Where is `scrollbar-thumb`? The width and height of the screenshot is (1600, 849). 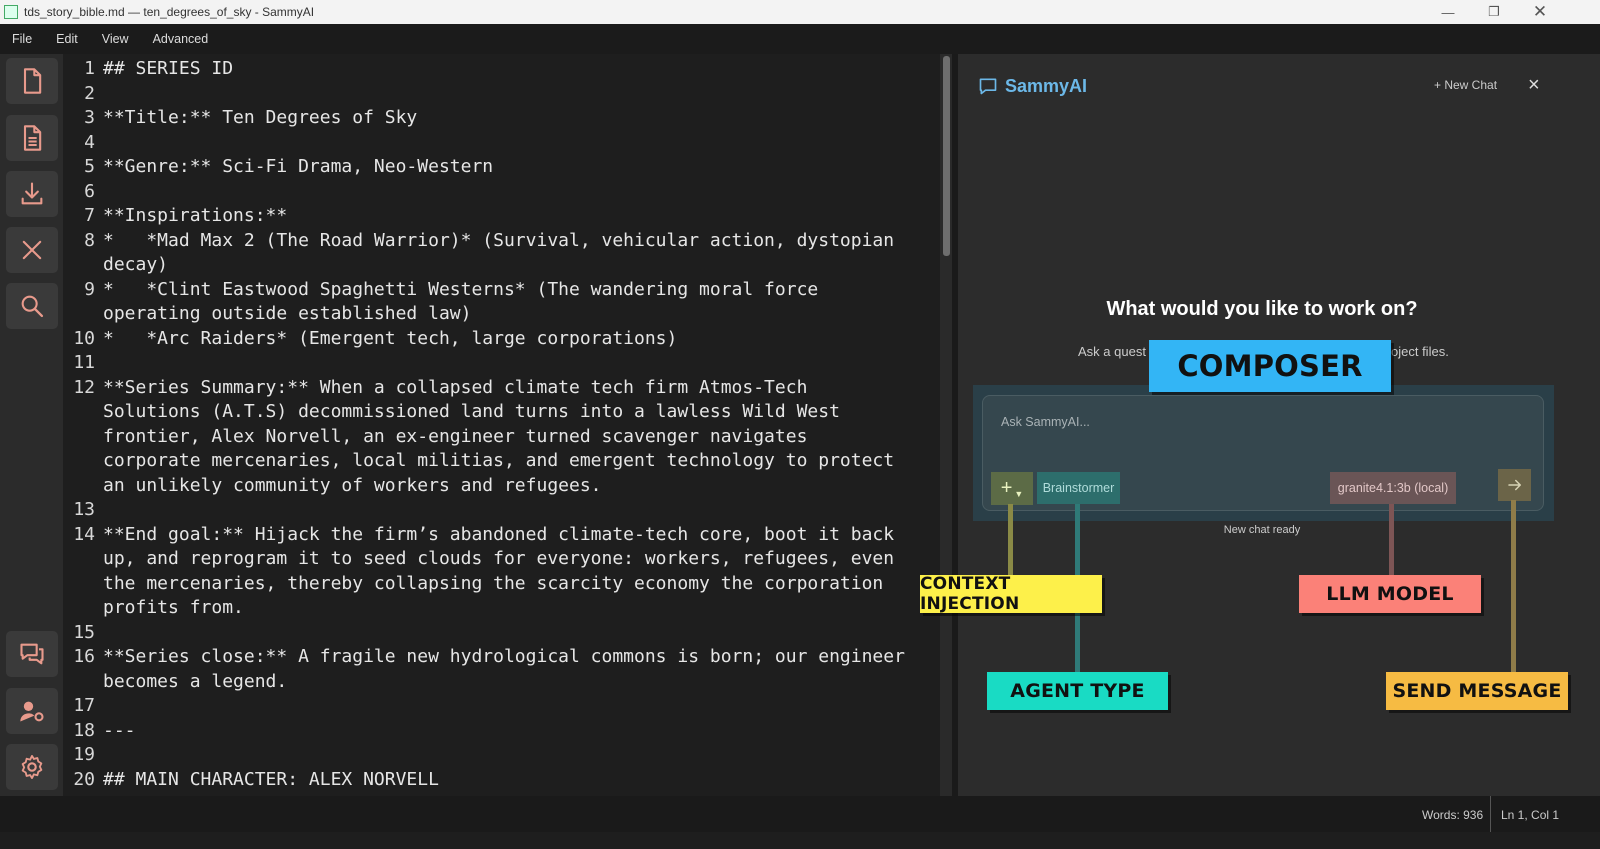 scrollbar-thumb is located at coordinates (946, 156).